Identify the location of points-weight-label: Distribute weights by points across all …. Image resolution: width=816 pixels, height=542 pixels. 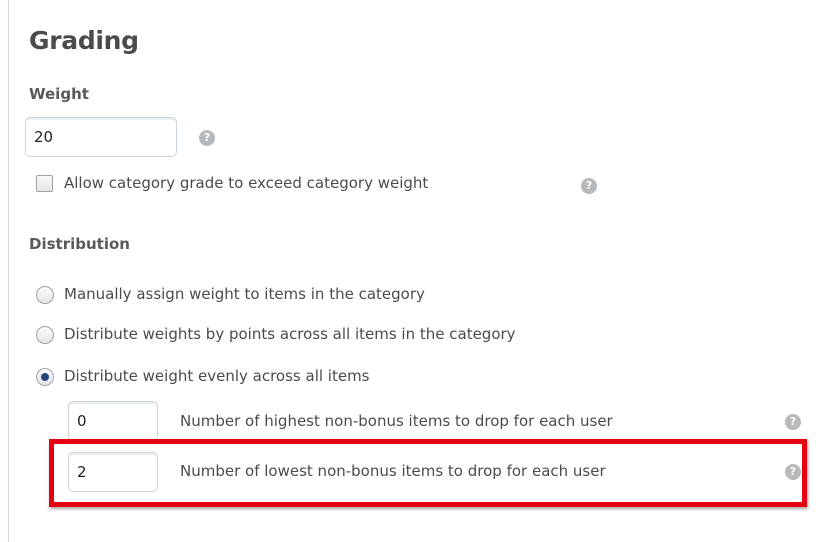
(290, 334).